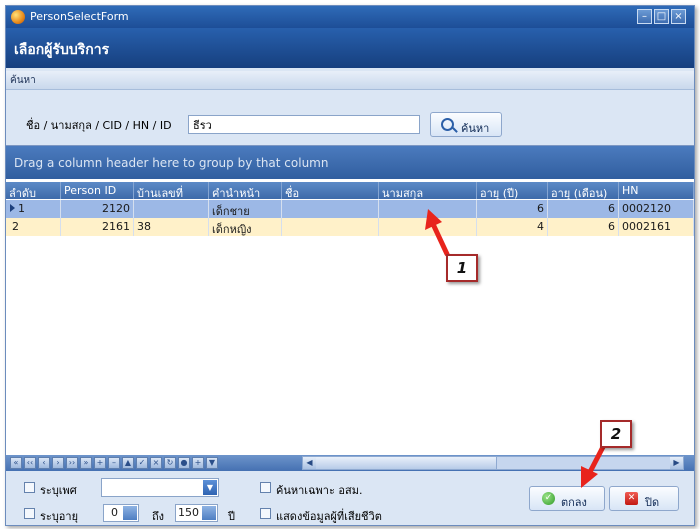 The image size is (700, 529). I want to click on cell-person-id: 2120, so click(97, 209).